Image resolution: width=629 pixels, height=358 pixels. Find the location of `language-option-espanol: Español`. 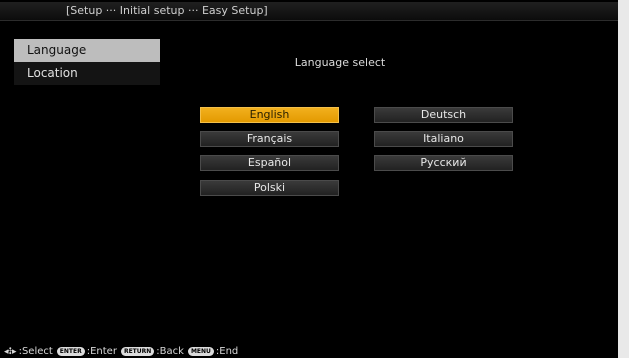

language-option-espanol: Español is located at coordinates (269, 163).